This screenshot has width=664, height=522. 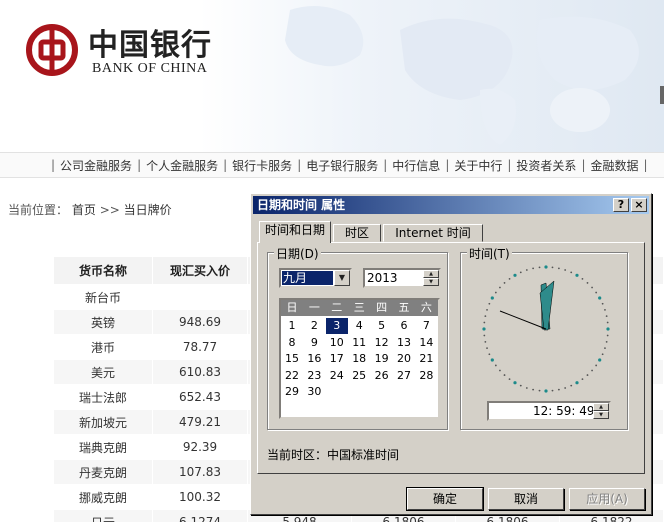 What do you see at coordinates (359, 376) in the screenshot?
I see `calendar-day: 25` at bounding box center [359, 376].